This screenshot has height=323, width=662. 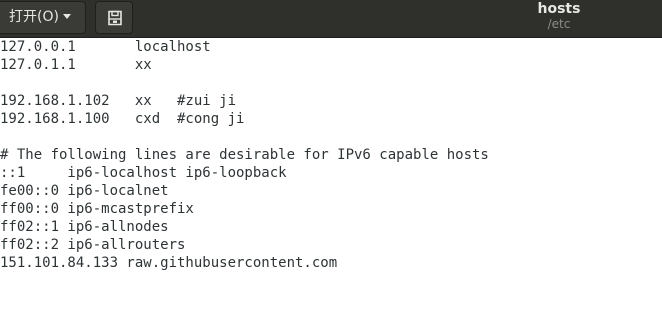 What do you see at coordinates (84, 191) in the screenshot?
I see `editor-line: fe00::0 ip6-localnet` at bounding box center [84, 191].